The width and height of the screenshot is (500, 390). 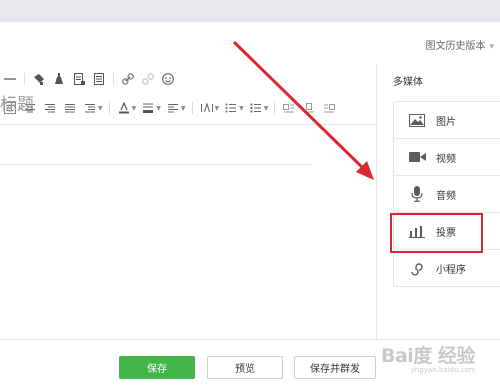 I want to click on save-button: 保存, so click(x=157, y=367).